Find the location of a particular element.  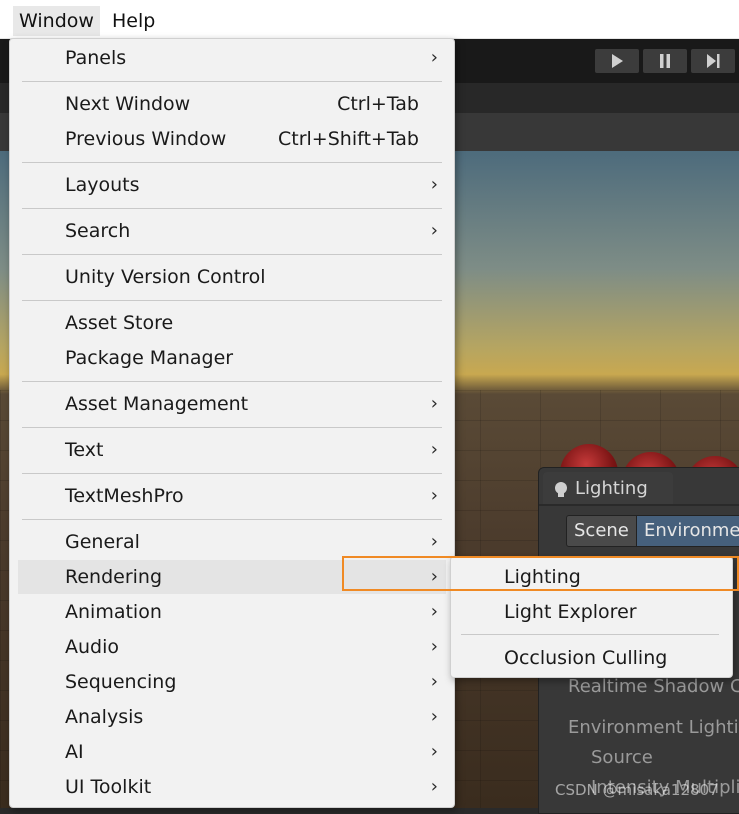

menu-item-asset-management: Asset Management › is located at coordinates (232, 404).